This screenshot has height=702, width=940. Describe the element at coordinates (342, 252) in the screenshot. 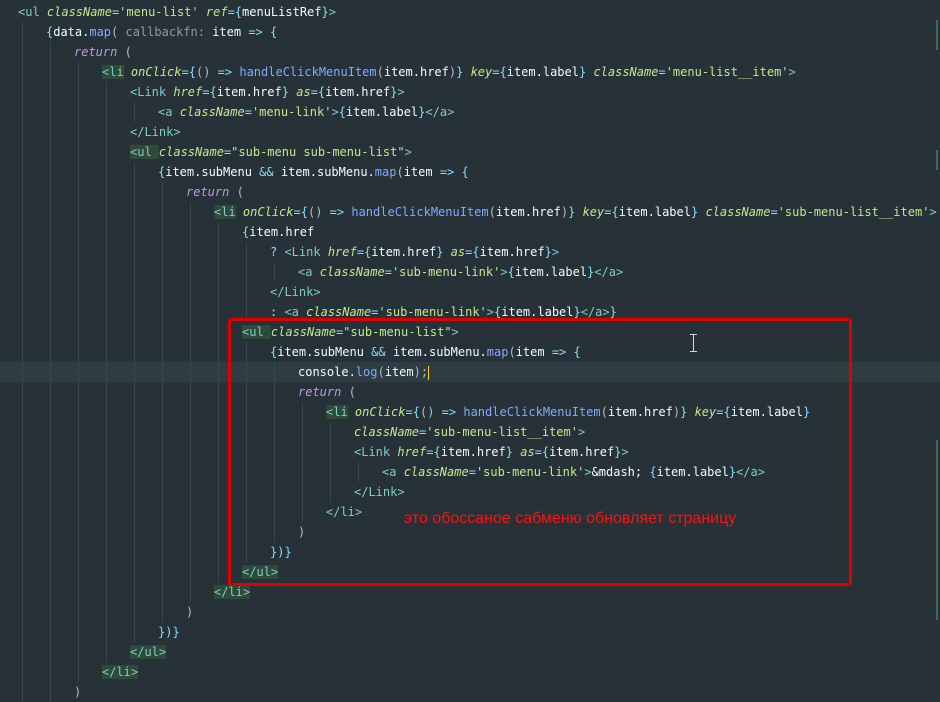

I see `code-token: href` at that location.